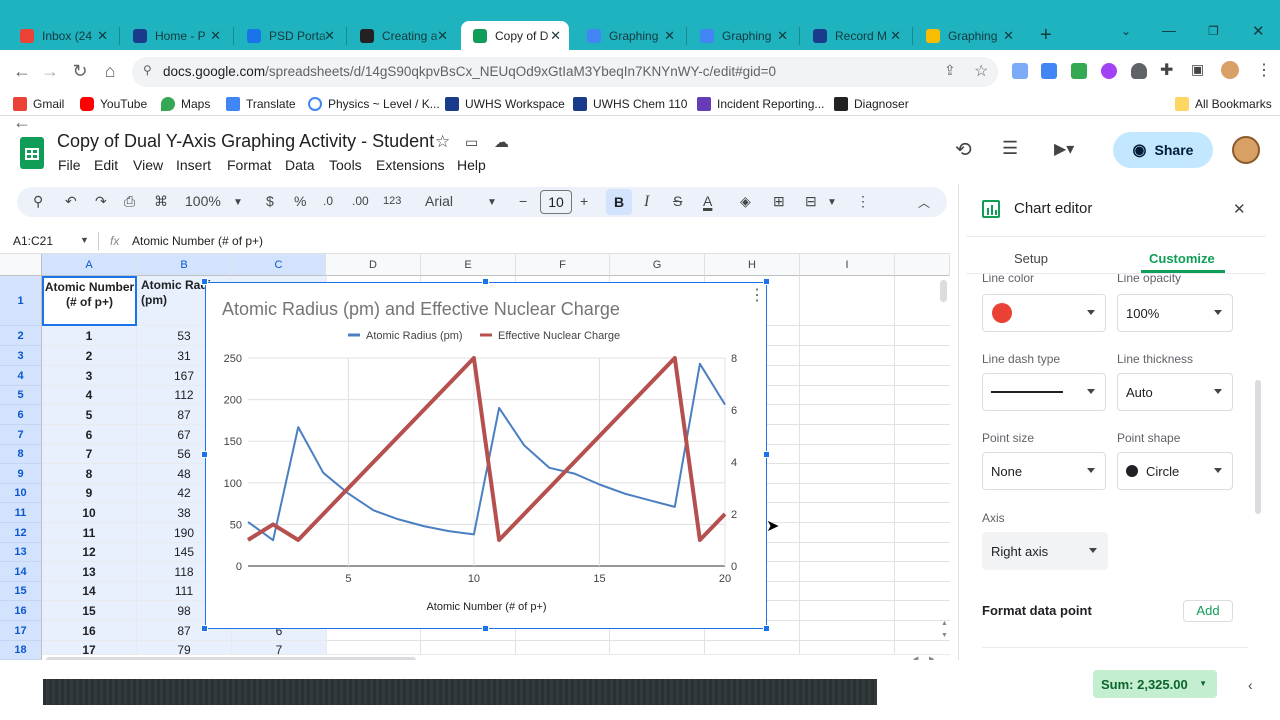 The image size is (1280, 720). What do you see at coordinates (21, 356) in the screenshot?
I see `row-header: 3` at bounding box center [21, 356].